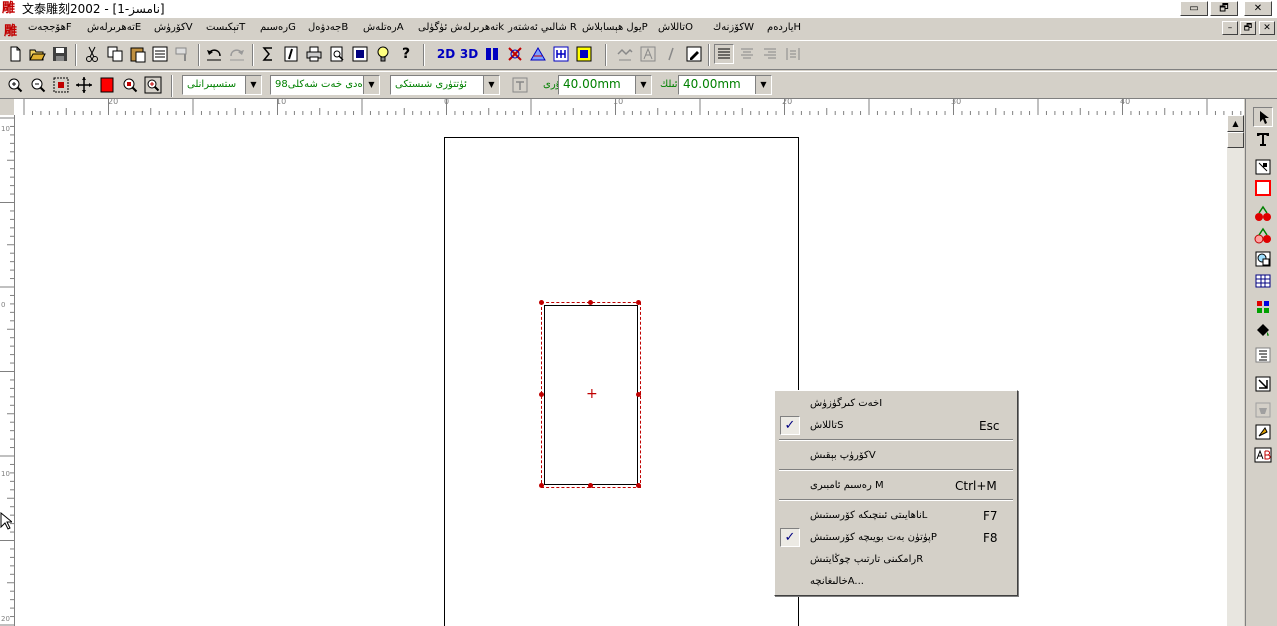 Image resolution: width=1277 pixels, height=626 pixels. Describe the element at coordinates (605, 85) in the screenshot. I see `width-field: 40.00mm ▼` at that location.